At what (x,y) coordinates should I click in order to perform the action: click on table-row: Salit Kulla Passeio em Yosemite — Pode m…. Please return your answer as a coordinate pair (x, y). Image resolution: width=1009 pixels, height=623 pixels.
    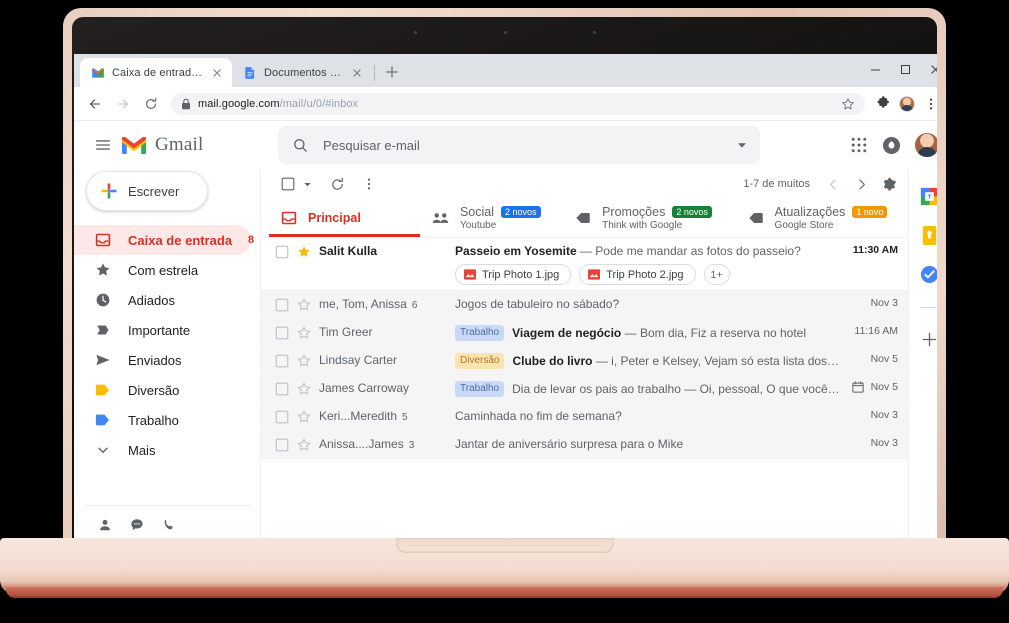
    Looking at the image, I should click on (584, 264).